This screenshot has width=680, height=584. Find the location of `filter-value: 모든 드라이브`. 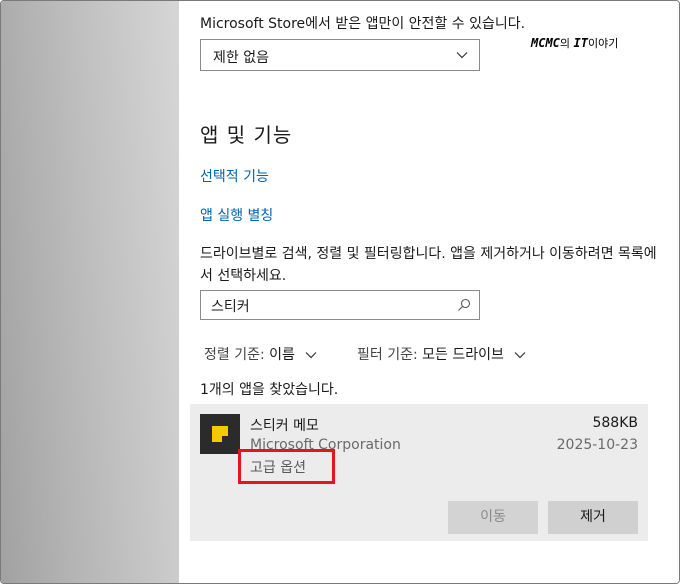

filter-value: 모든 드라이브 is located at coordinates (463, 355).